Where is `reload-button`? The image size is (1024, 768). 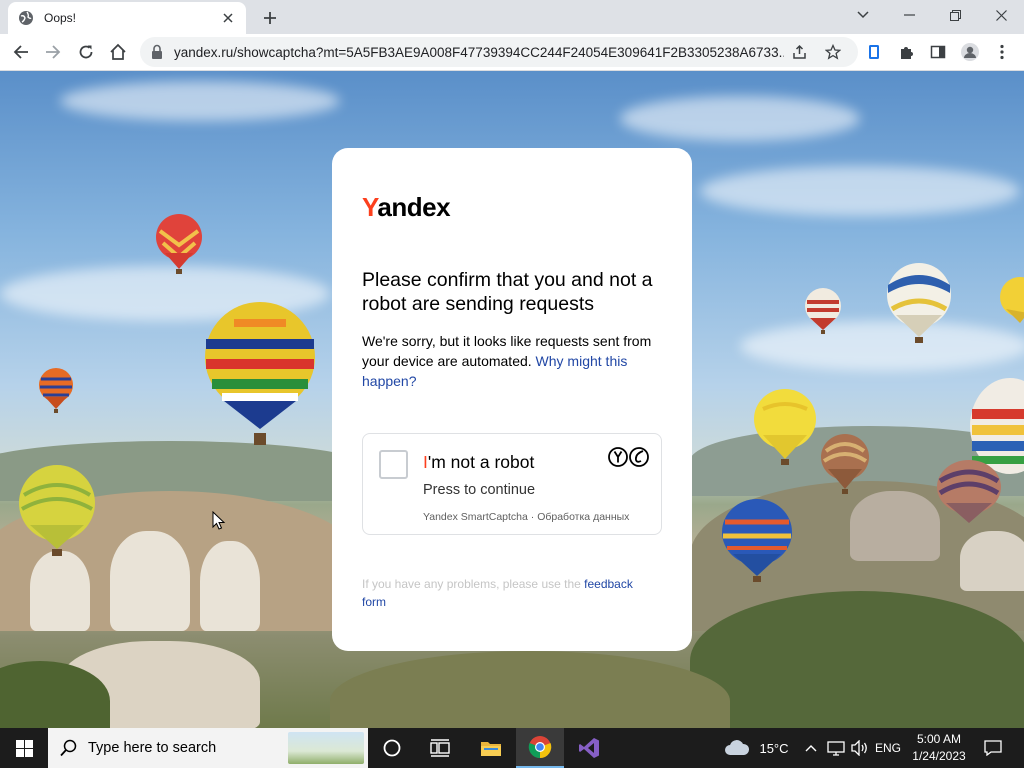 reload-button is located at coordinates (86, 52).